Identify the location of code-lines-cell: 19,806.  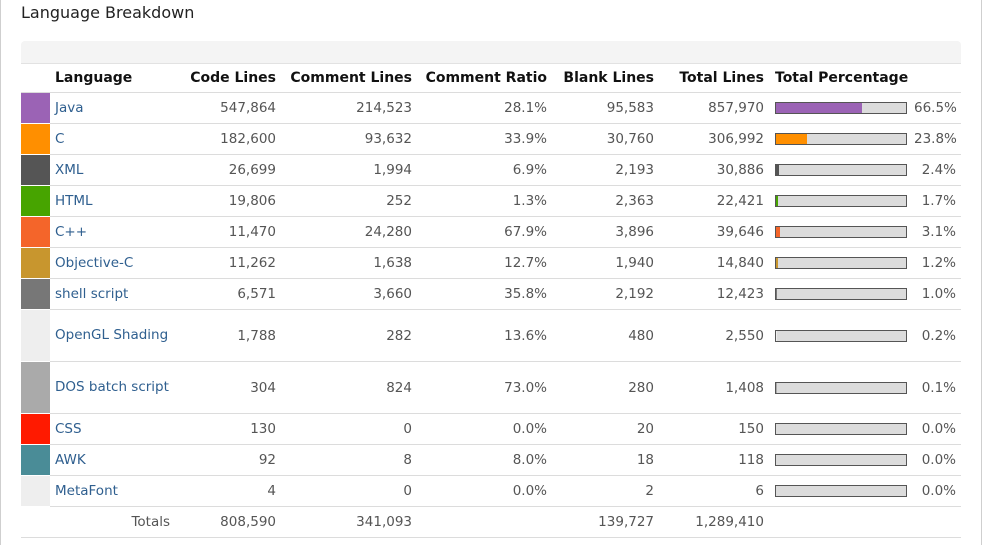
(229, 201).